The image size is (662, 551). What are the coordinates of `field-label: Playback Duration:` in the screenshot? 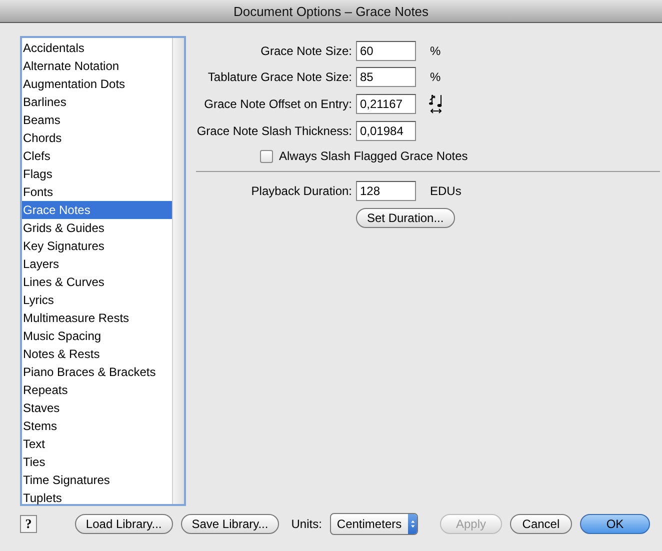 It's located at (301, 191).